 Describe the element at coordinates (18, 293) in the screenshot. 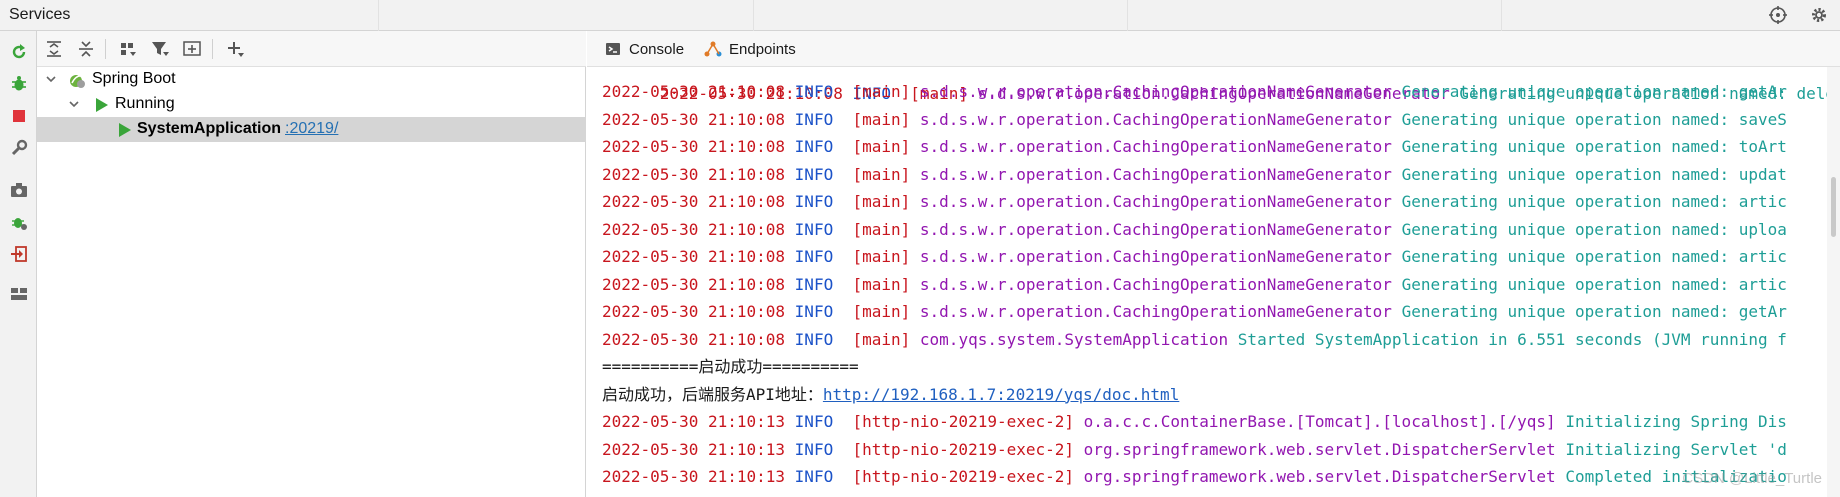

I see `layout-icon` at that location.